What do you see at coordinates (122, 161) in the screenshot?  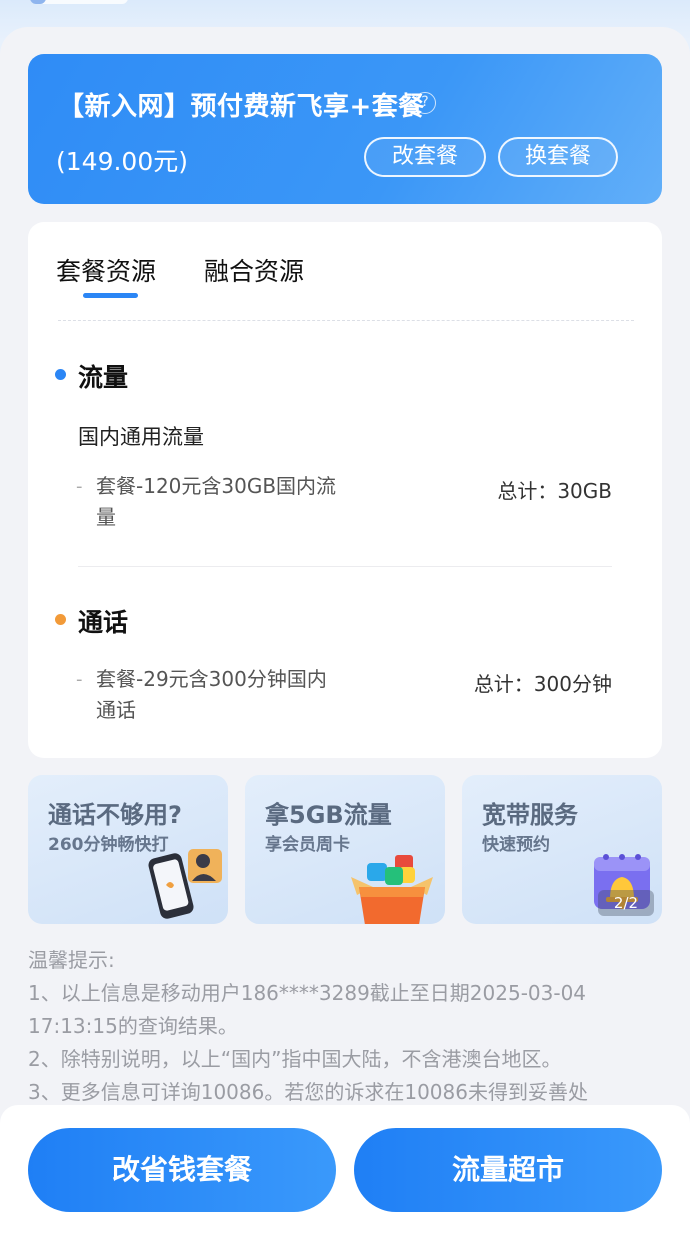 I see `plan-price: (149.00元)` at bounding box center [122, 161].